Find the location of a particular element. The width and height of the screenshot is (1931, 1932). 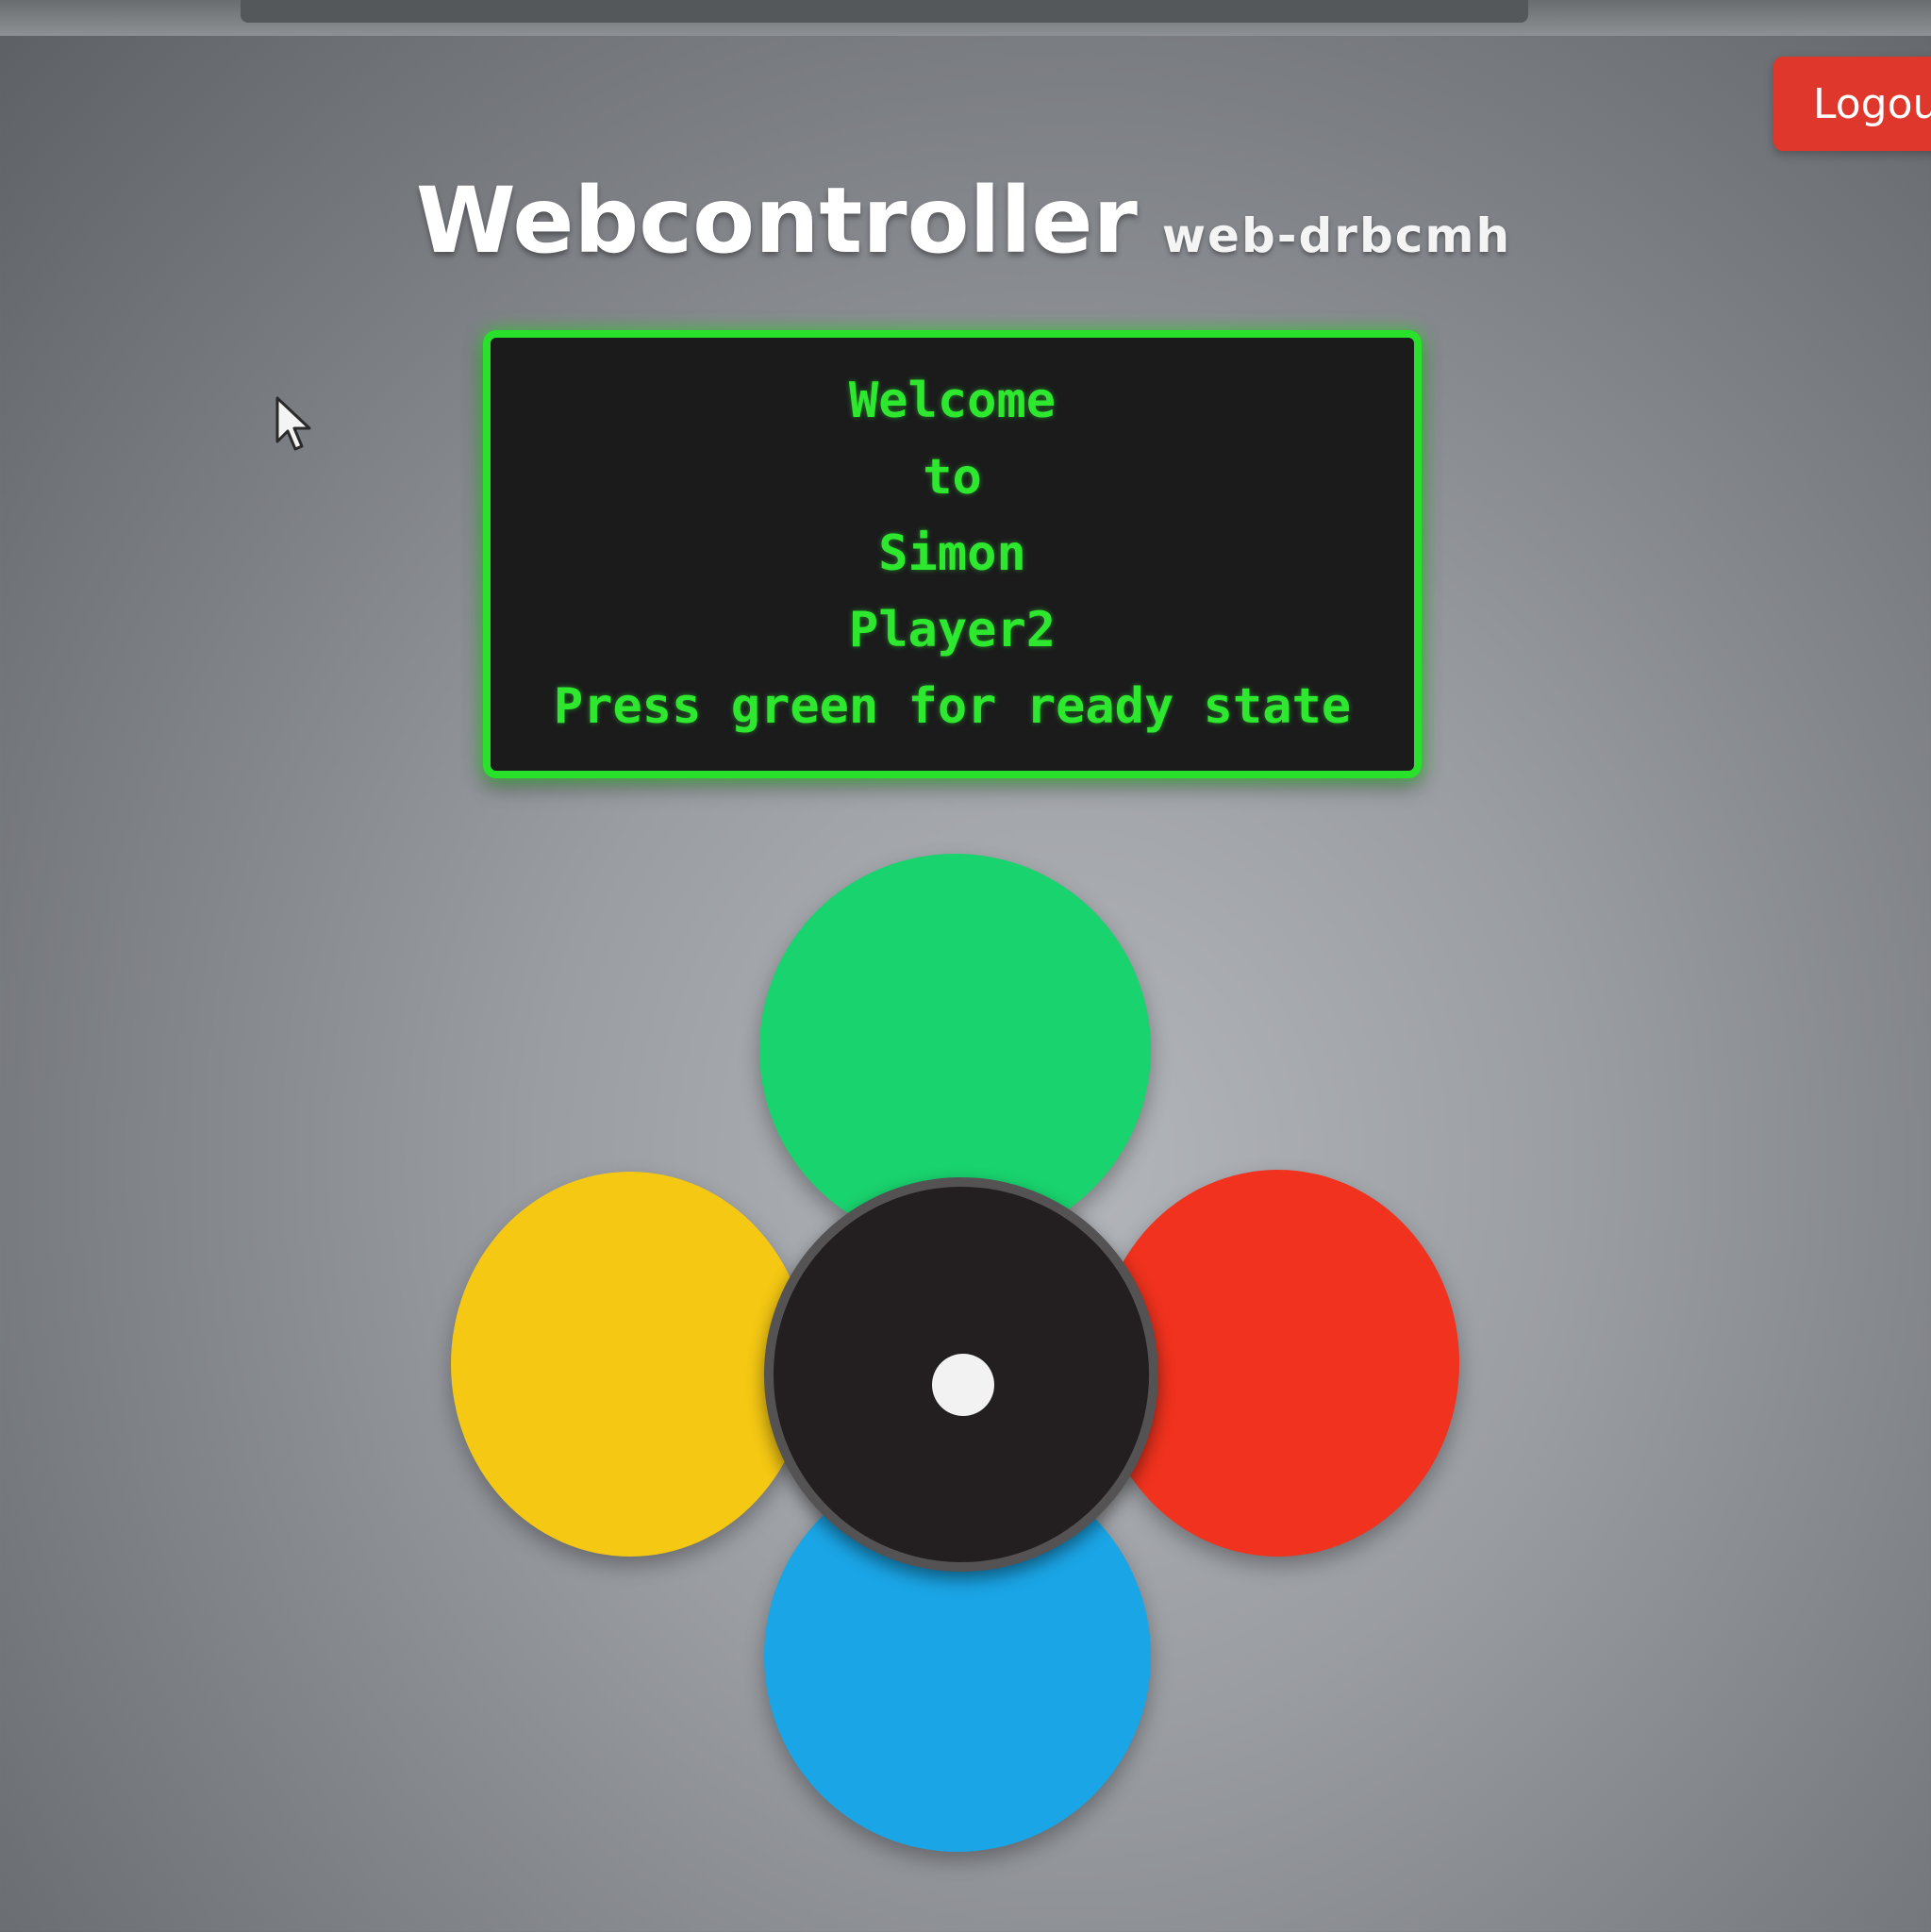

logout-button: Logout is located at coordinates (1852, 104).